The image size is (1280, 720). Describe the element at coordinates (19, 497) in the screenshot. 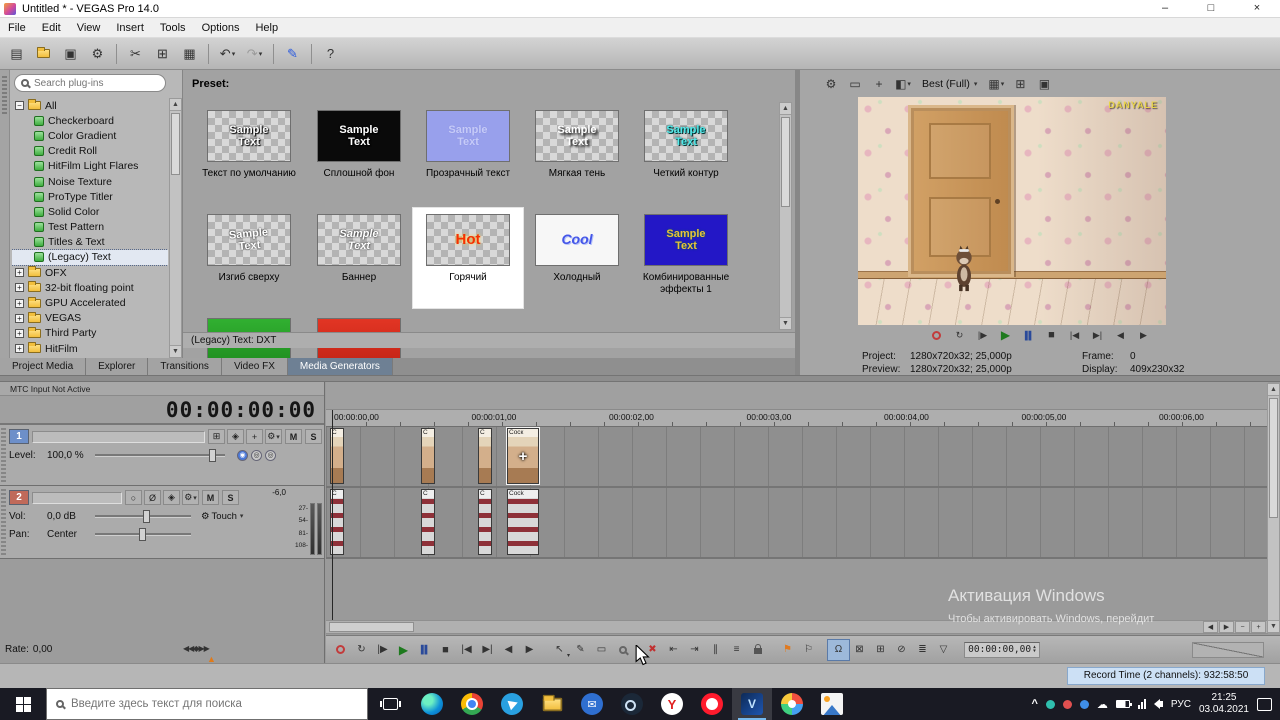

I see `track-number: 2` at that location.